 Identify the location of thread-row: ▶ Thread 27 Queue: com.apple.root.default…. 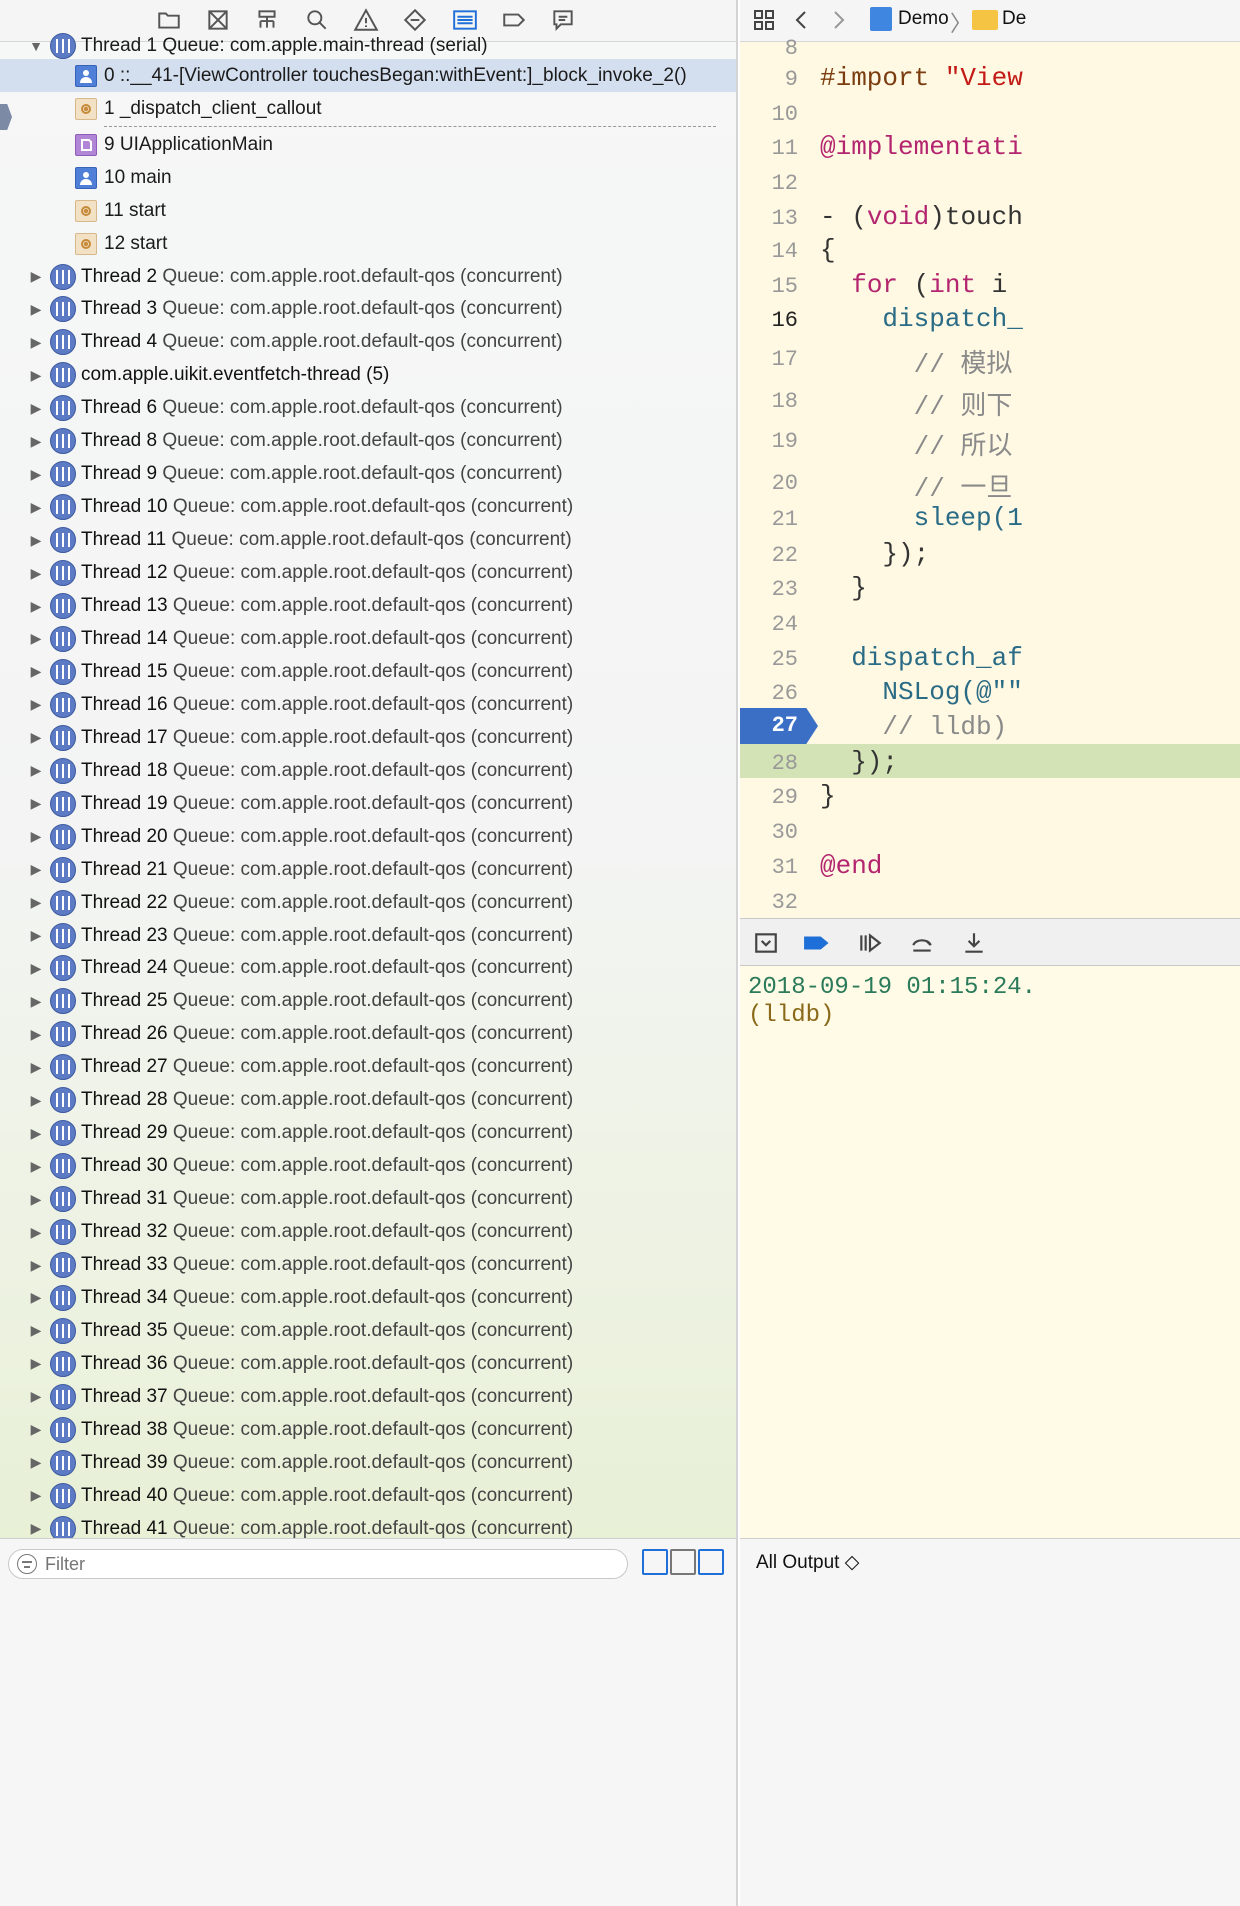
(368, 1067).